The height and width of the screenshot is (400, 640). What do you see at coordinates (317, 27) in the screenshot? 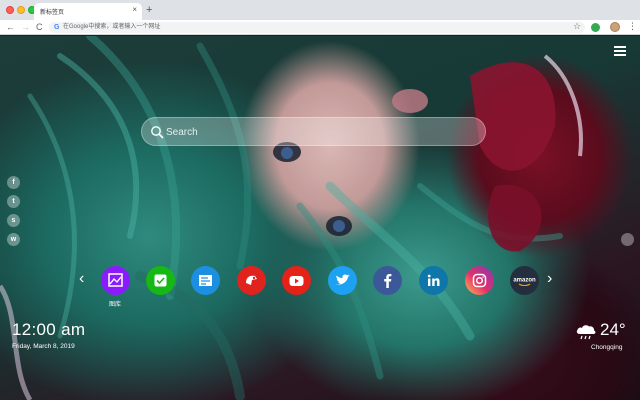
I see `address-bar: G 在Google中搜索，或者输入一个网址` at bounding box center [317, 27].